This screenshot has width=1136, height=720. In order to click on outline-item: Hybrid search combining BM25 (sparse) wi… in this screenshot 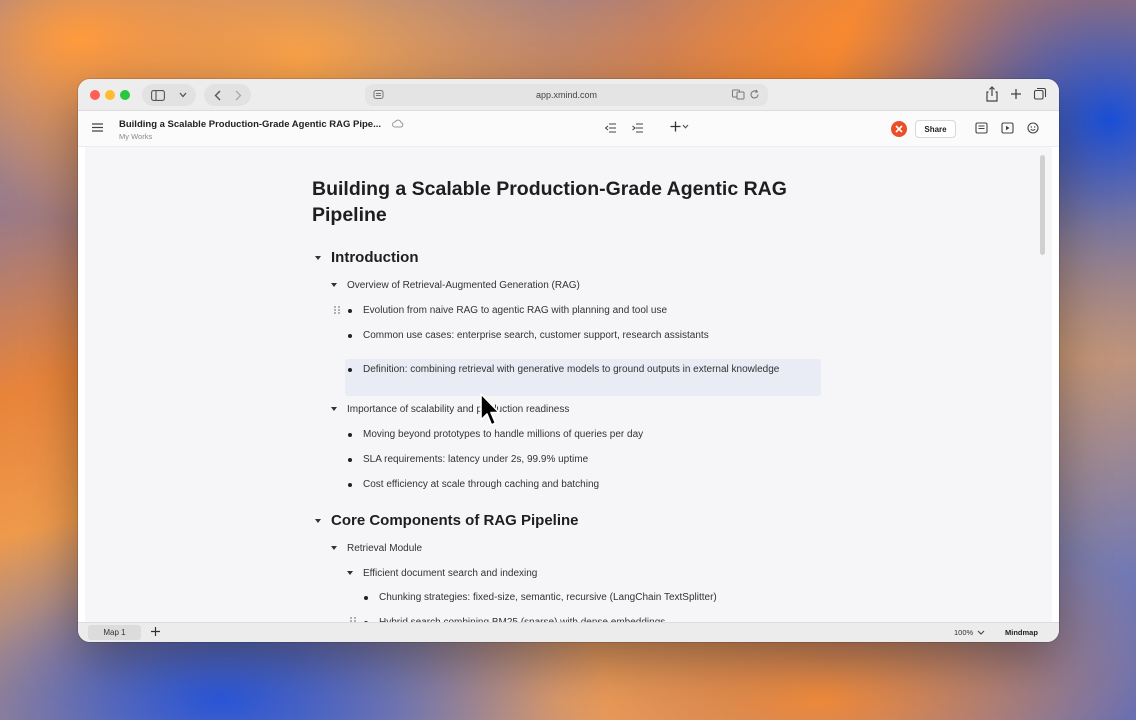, I will do `click(522, 618)`.